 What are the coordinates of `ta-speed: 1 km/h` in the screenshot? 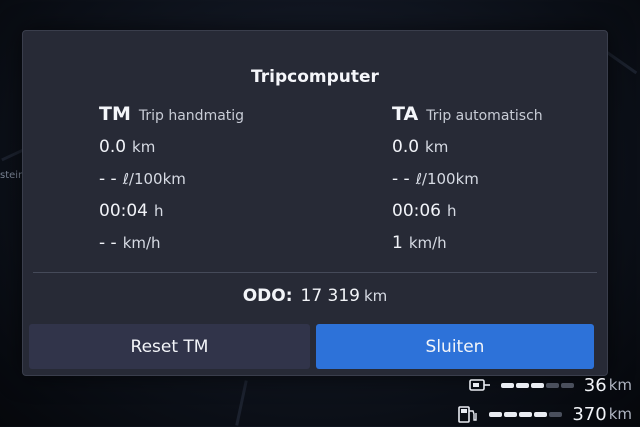 It's located at (419, 243).